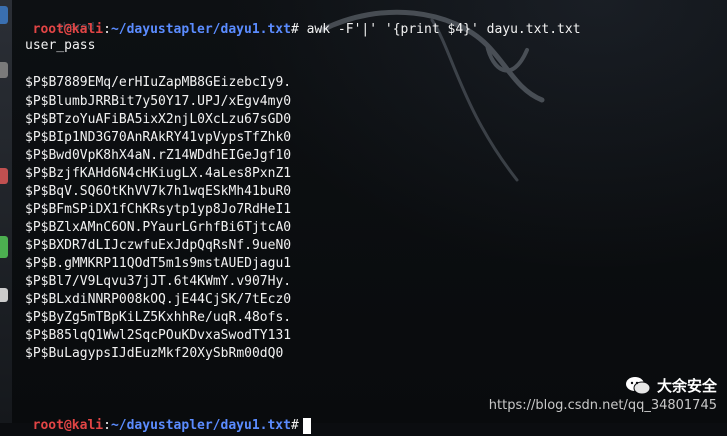 This screenshot has height=436, width=727. What do you see at coordinates (158, 101) in the screenshot?
I see `output-line: $P$BlumbJRRBit7y50Y17.UPJ/xEgv4my0` at bounding box center [158, 101].